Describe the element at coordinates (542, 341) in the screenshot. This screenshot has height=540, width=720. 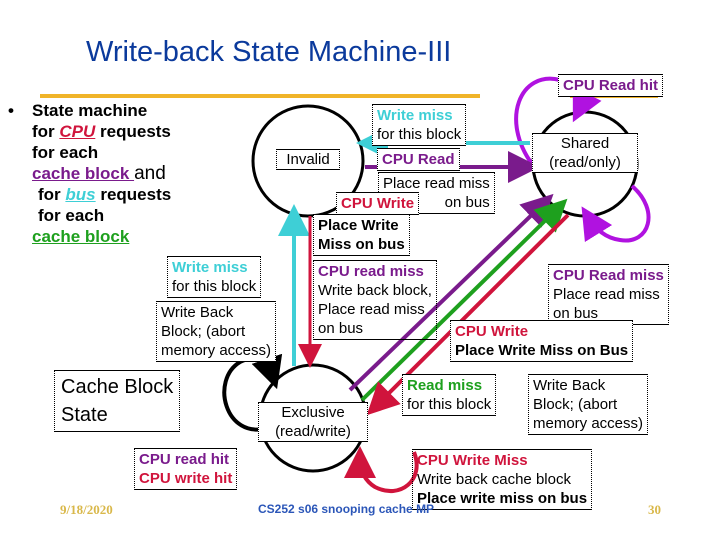
I see `label-shared-to-exclusive: CPU Write Place Write Miss on Bus` at that location.